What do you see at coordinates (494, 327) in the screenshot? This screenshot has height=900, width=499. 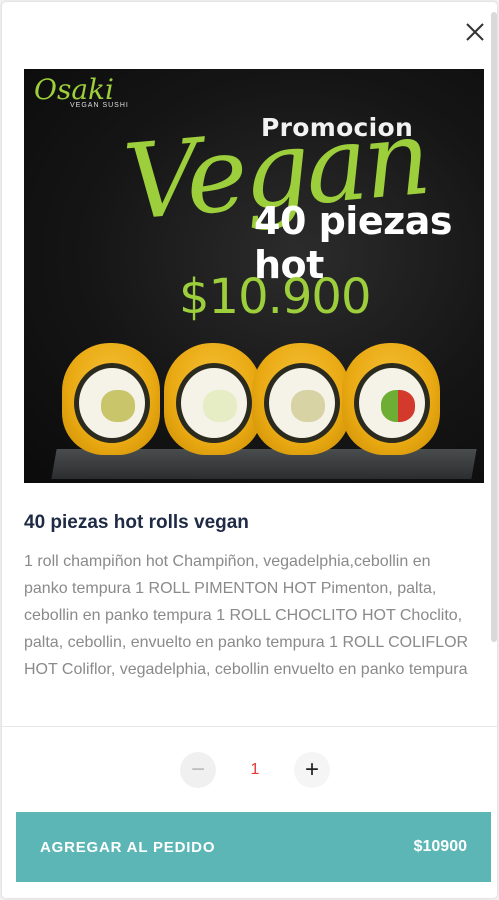 I see `scrollbar` at bounding box center [494, 327].